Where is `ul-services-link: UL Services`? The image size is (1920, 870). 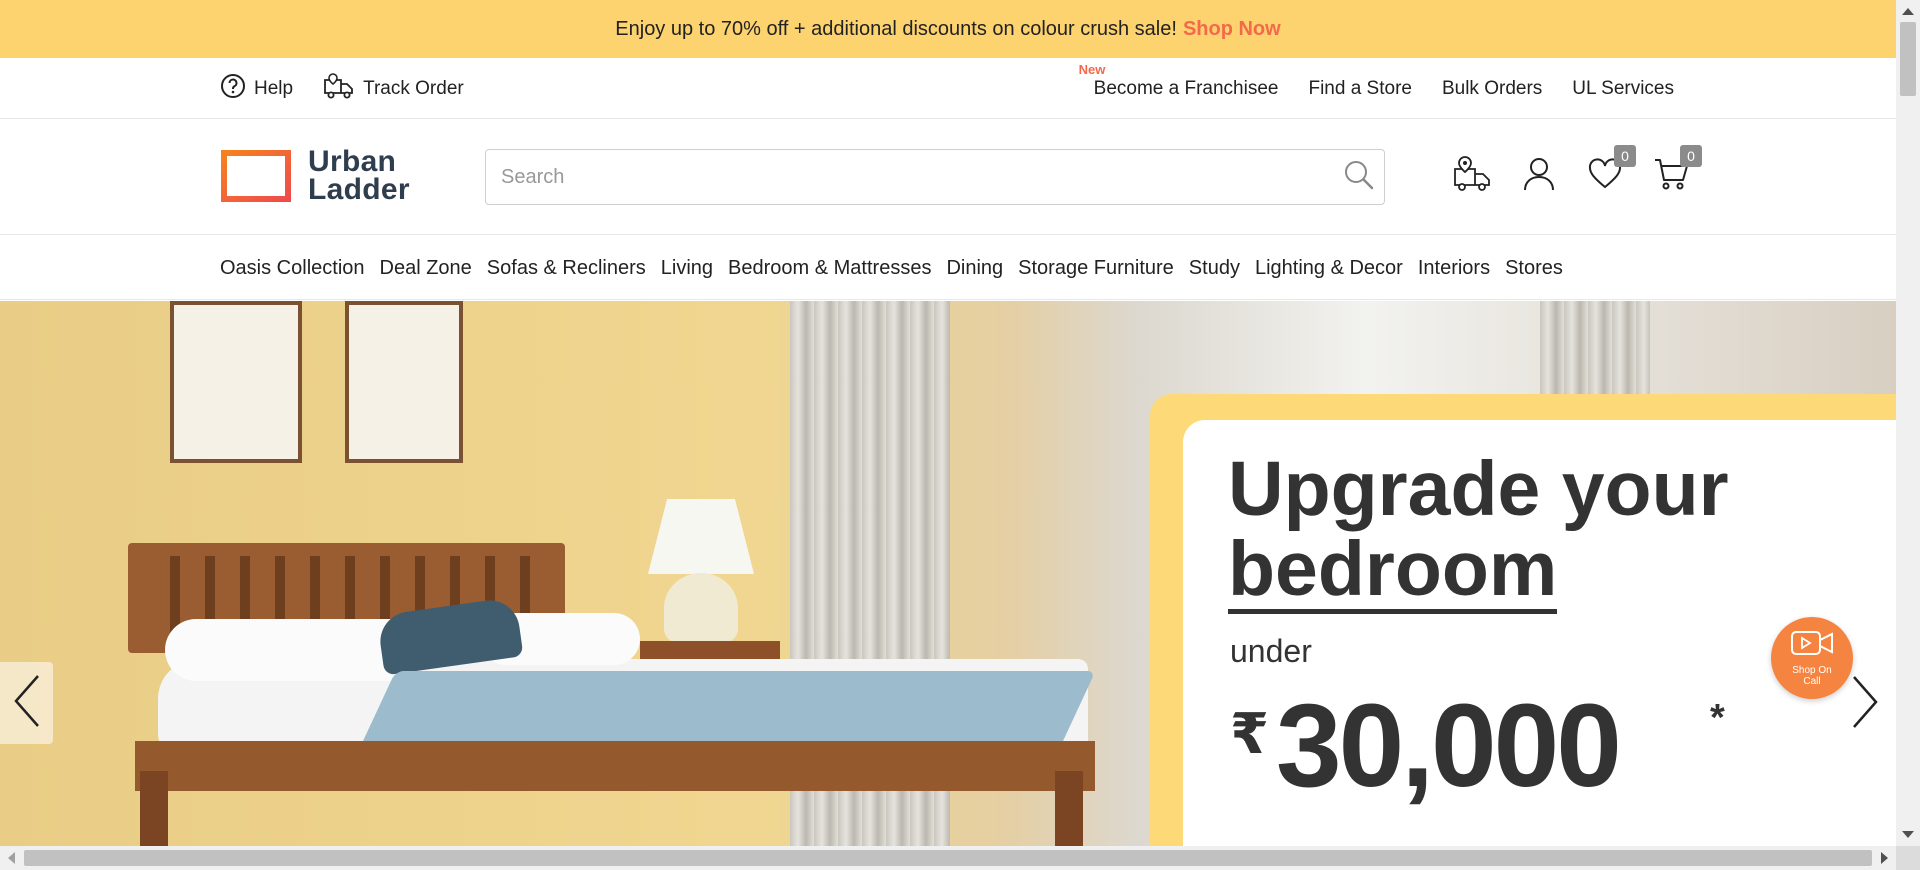
ul-services-link: UL Services is located at coordinates (1623, 89).